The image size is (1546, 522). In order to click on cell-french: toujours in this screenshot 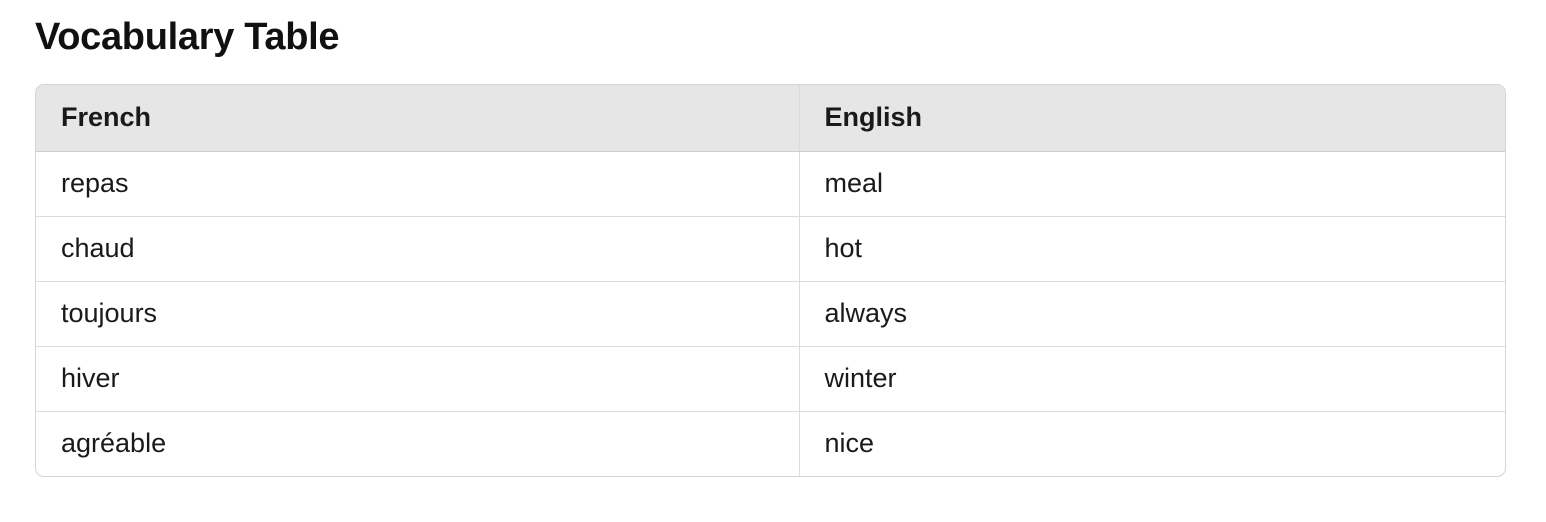, I will do `click(417, 313)`.